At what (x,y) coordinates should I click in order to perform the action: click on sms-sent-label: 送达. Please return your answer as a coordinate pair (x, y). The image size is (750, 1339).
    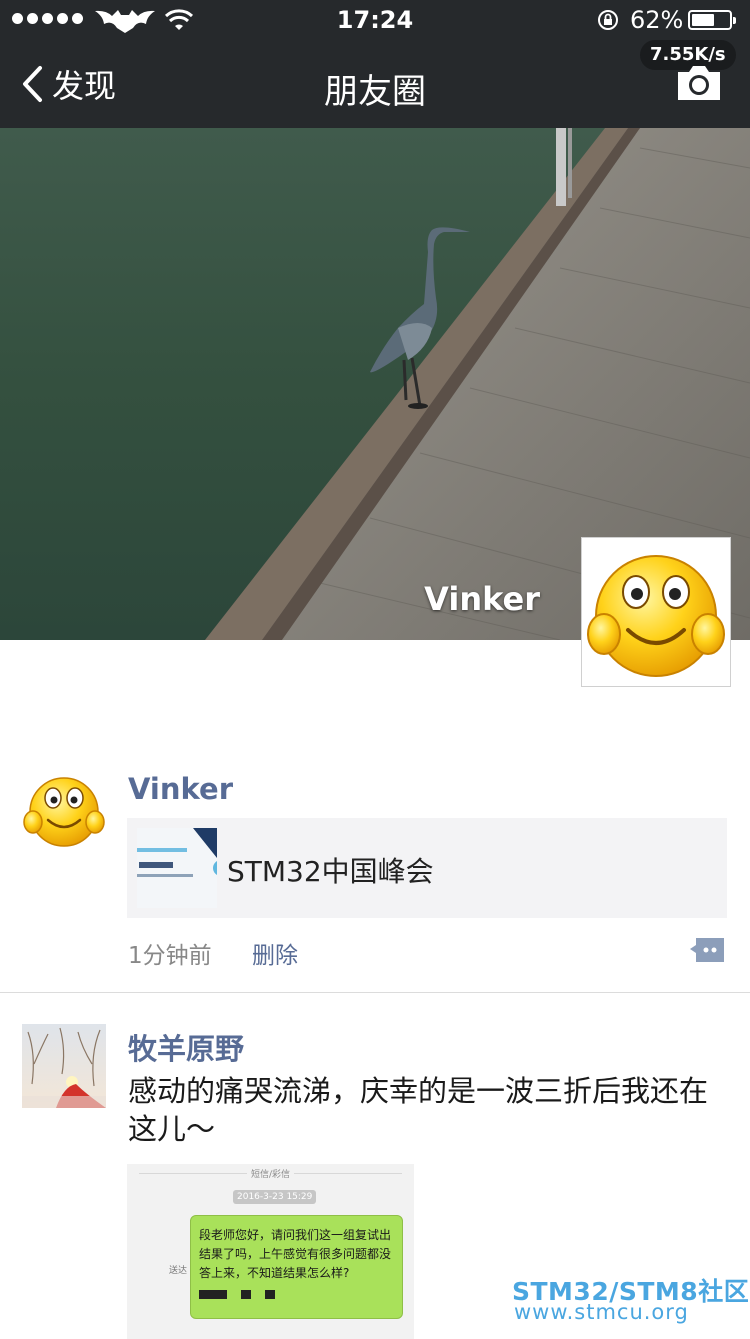
    Looking at the image, I should click on (178, 1271).